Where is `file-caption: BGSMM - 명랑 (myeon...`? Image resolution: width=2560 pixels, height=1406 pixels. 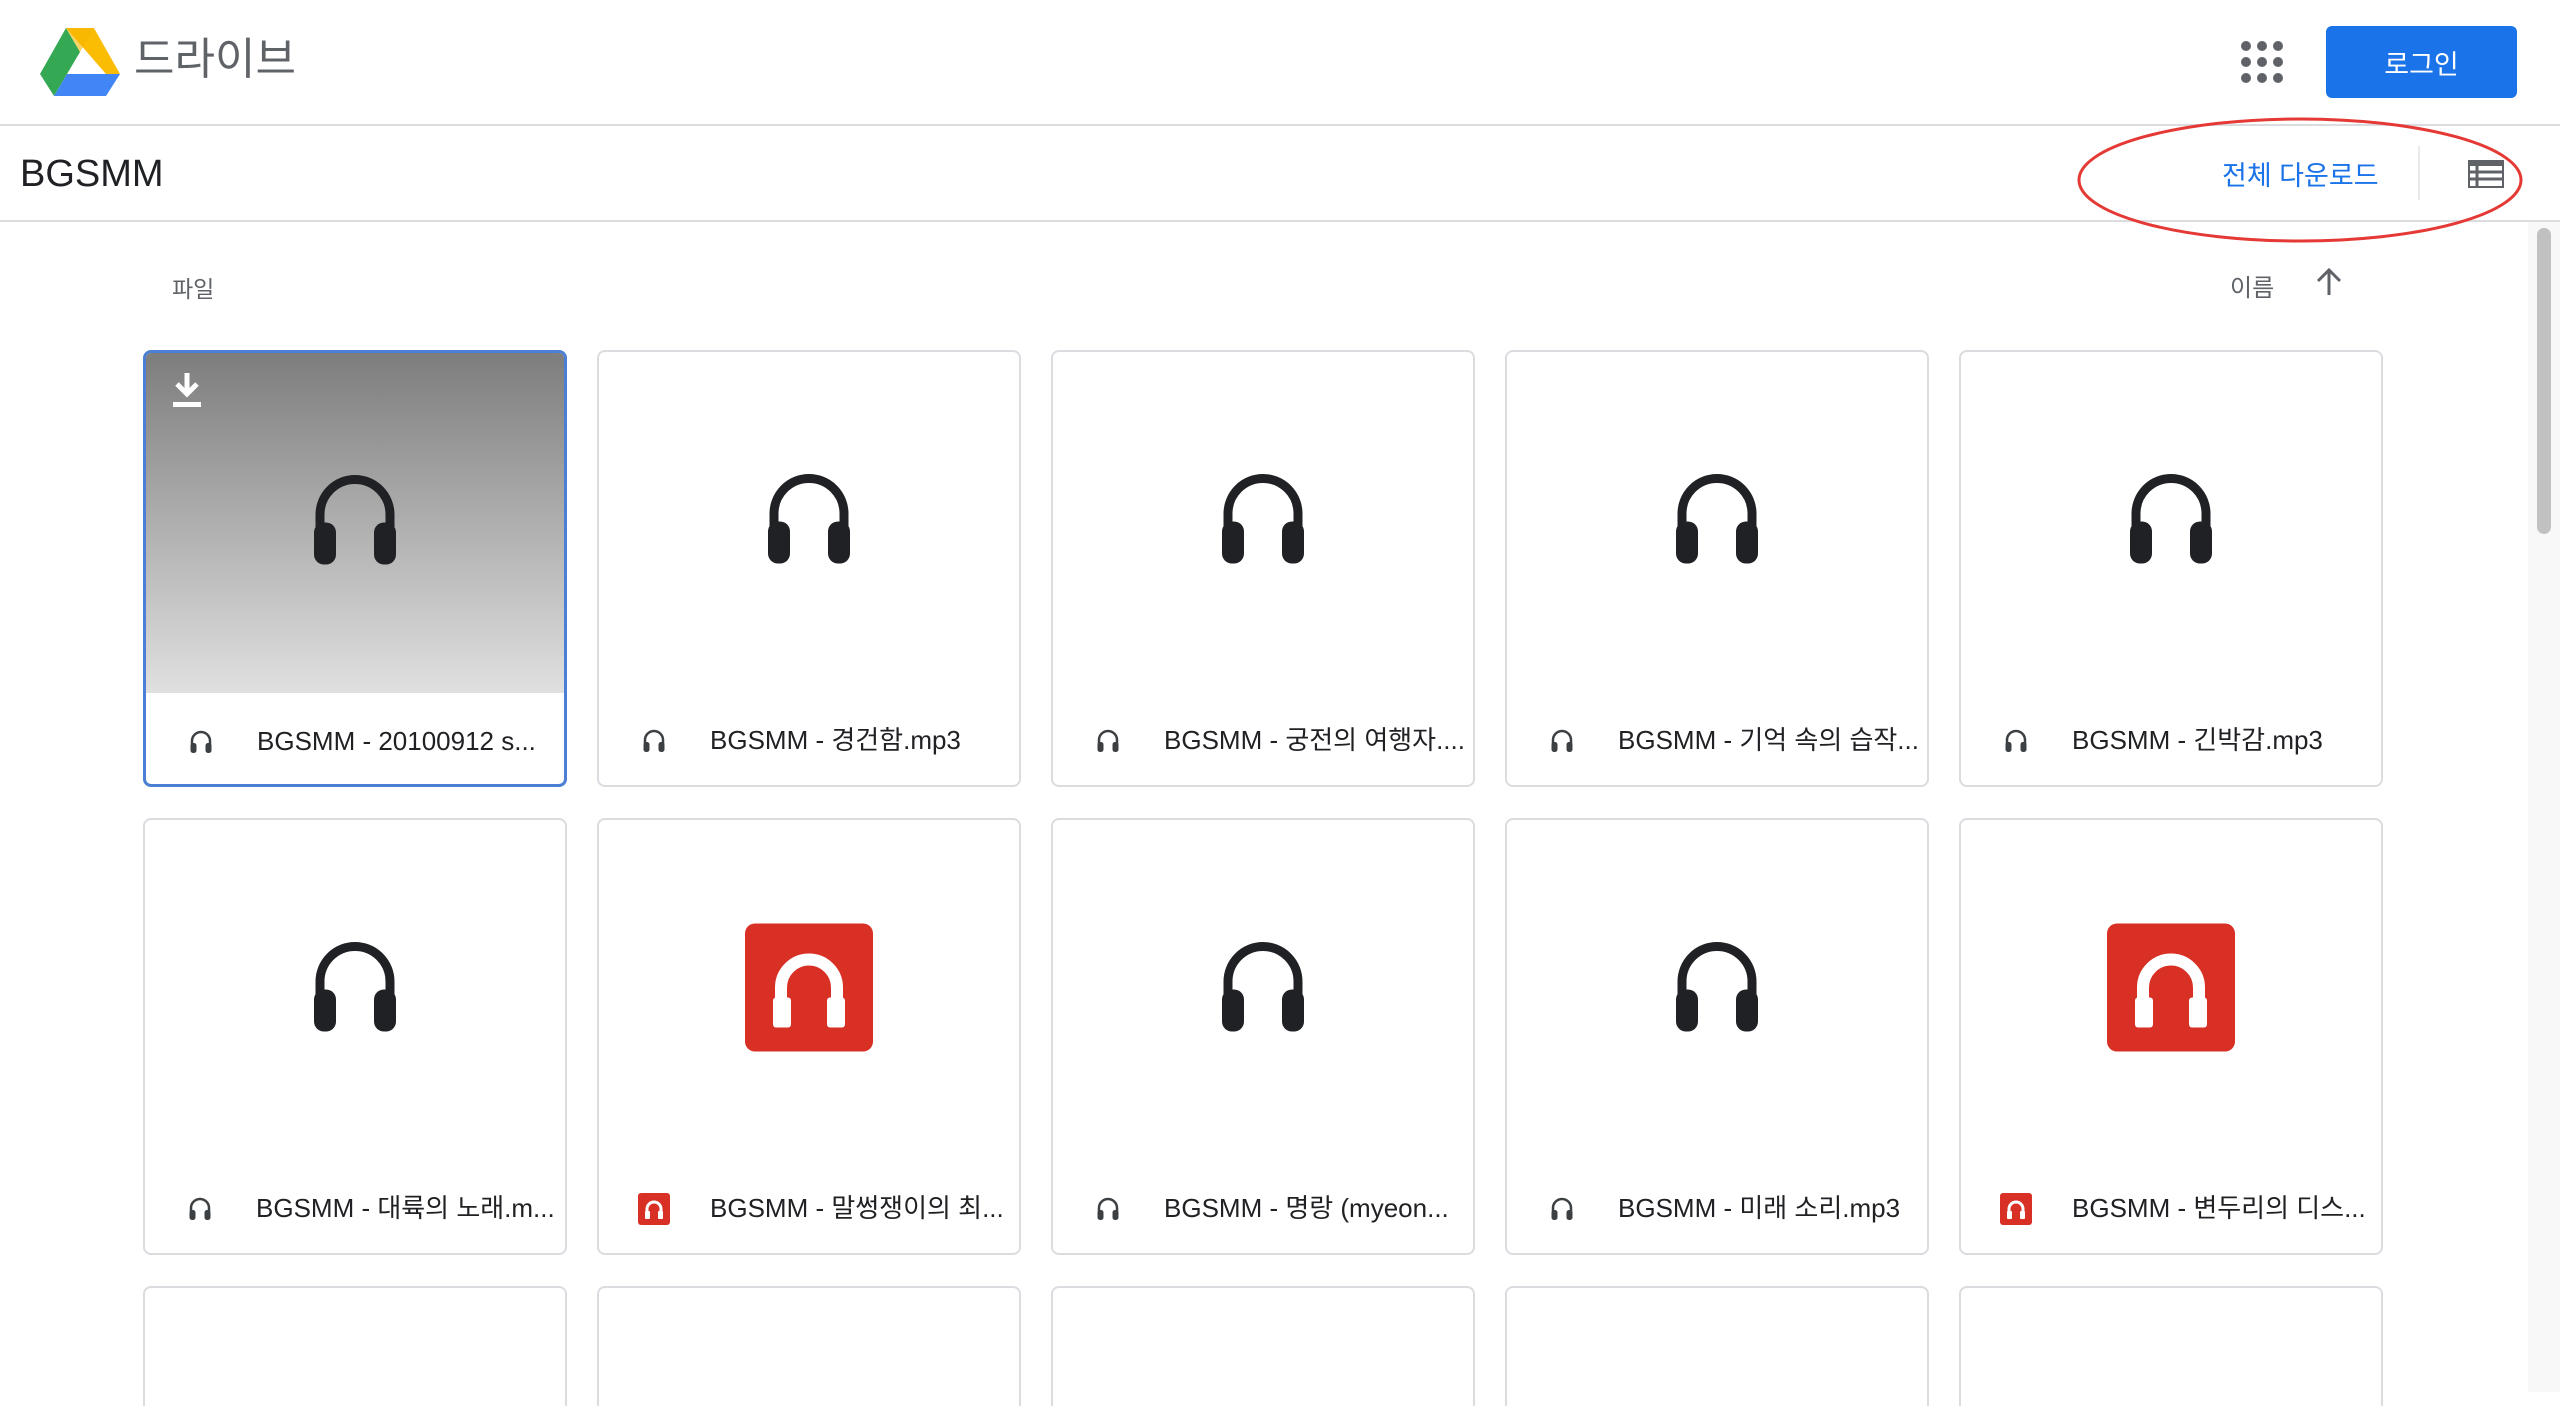
file-caption: BGSMM - 명랑 (myeon... is located at coordinates (1263, 1206).